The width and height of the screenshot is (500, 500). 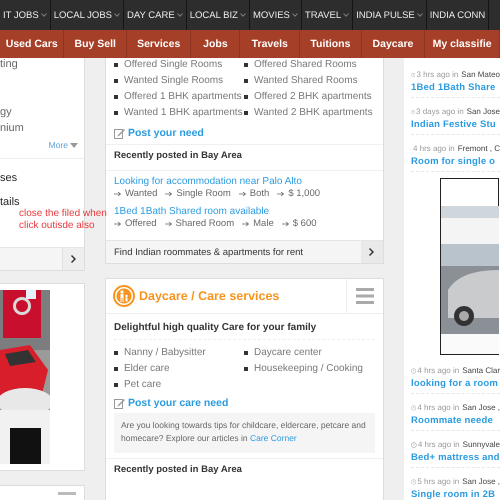 What do you see at coordinates (179, 113) in the screenshot?
I see `category-link: Wanted 1 BHK apartments` at bounding box center [179, 113].